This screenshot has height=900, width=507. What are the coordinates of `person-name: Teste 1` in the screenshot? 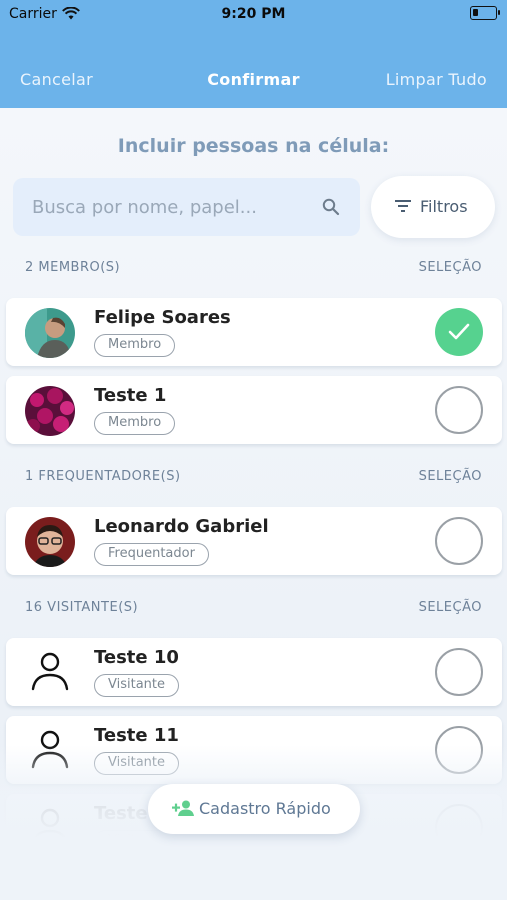 It's located at (130, 395).